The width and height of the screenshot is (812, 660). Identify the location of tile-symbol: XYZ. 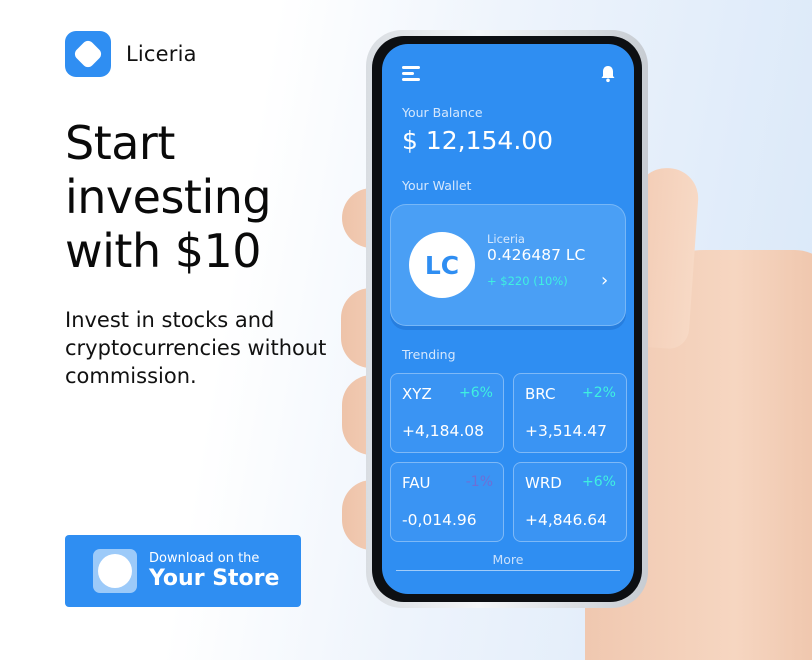
(417, 394).